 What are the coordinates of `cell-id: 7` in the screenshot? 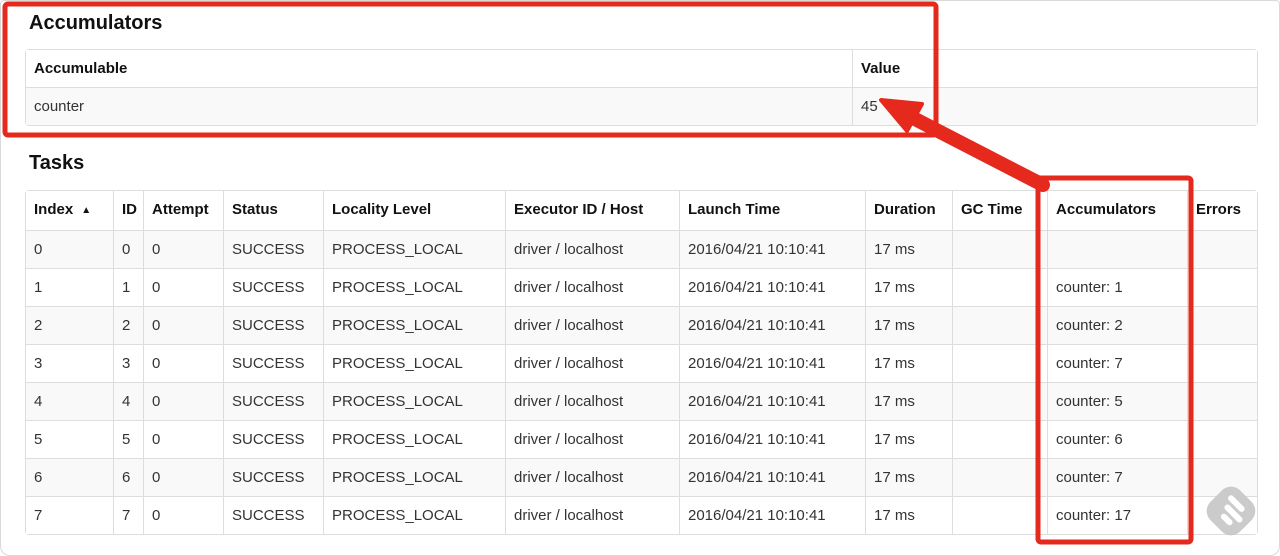 It's located at (128, 515).